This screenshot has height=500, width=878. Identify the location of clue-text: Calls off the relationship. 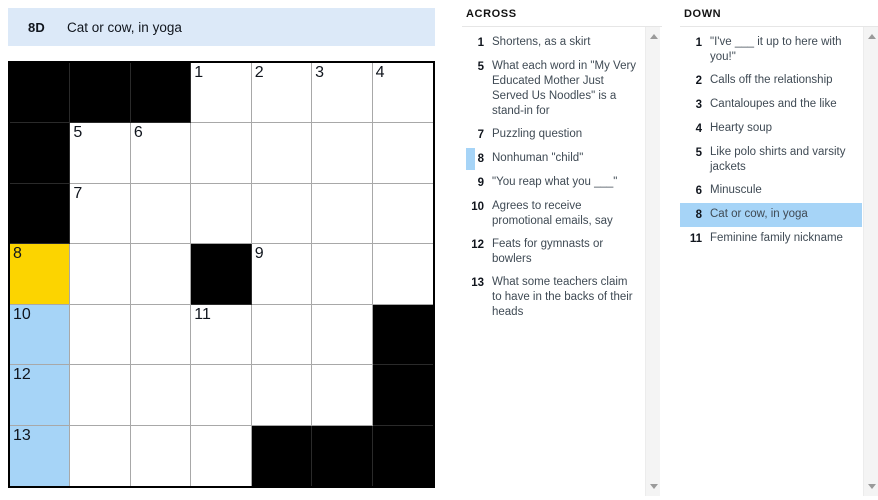
(771, 80).